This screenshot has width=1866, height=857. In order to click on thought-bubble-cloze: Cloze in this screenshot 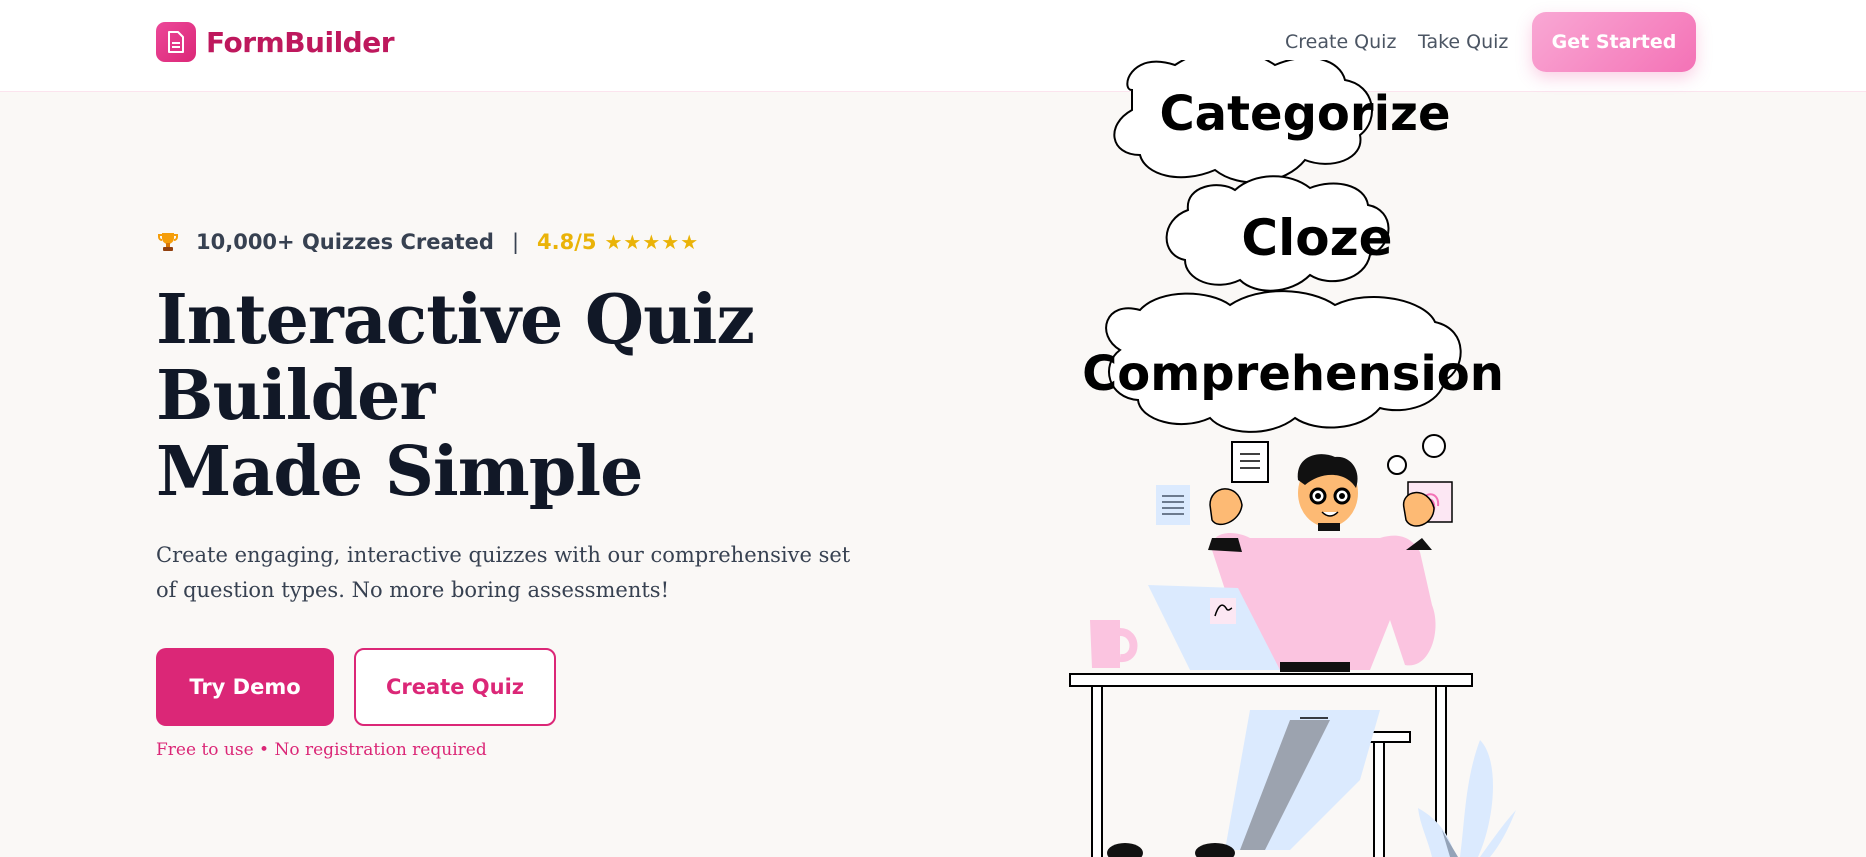, I will do `click(1279, 233)`.